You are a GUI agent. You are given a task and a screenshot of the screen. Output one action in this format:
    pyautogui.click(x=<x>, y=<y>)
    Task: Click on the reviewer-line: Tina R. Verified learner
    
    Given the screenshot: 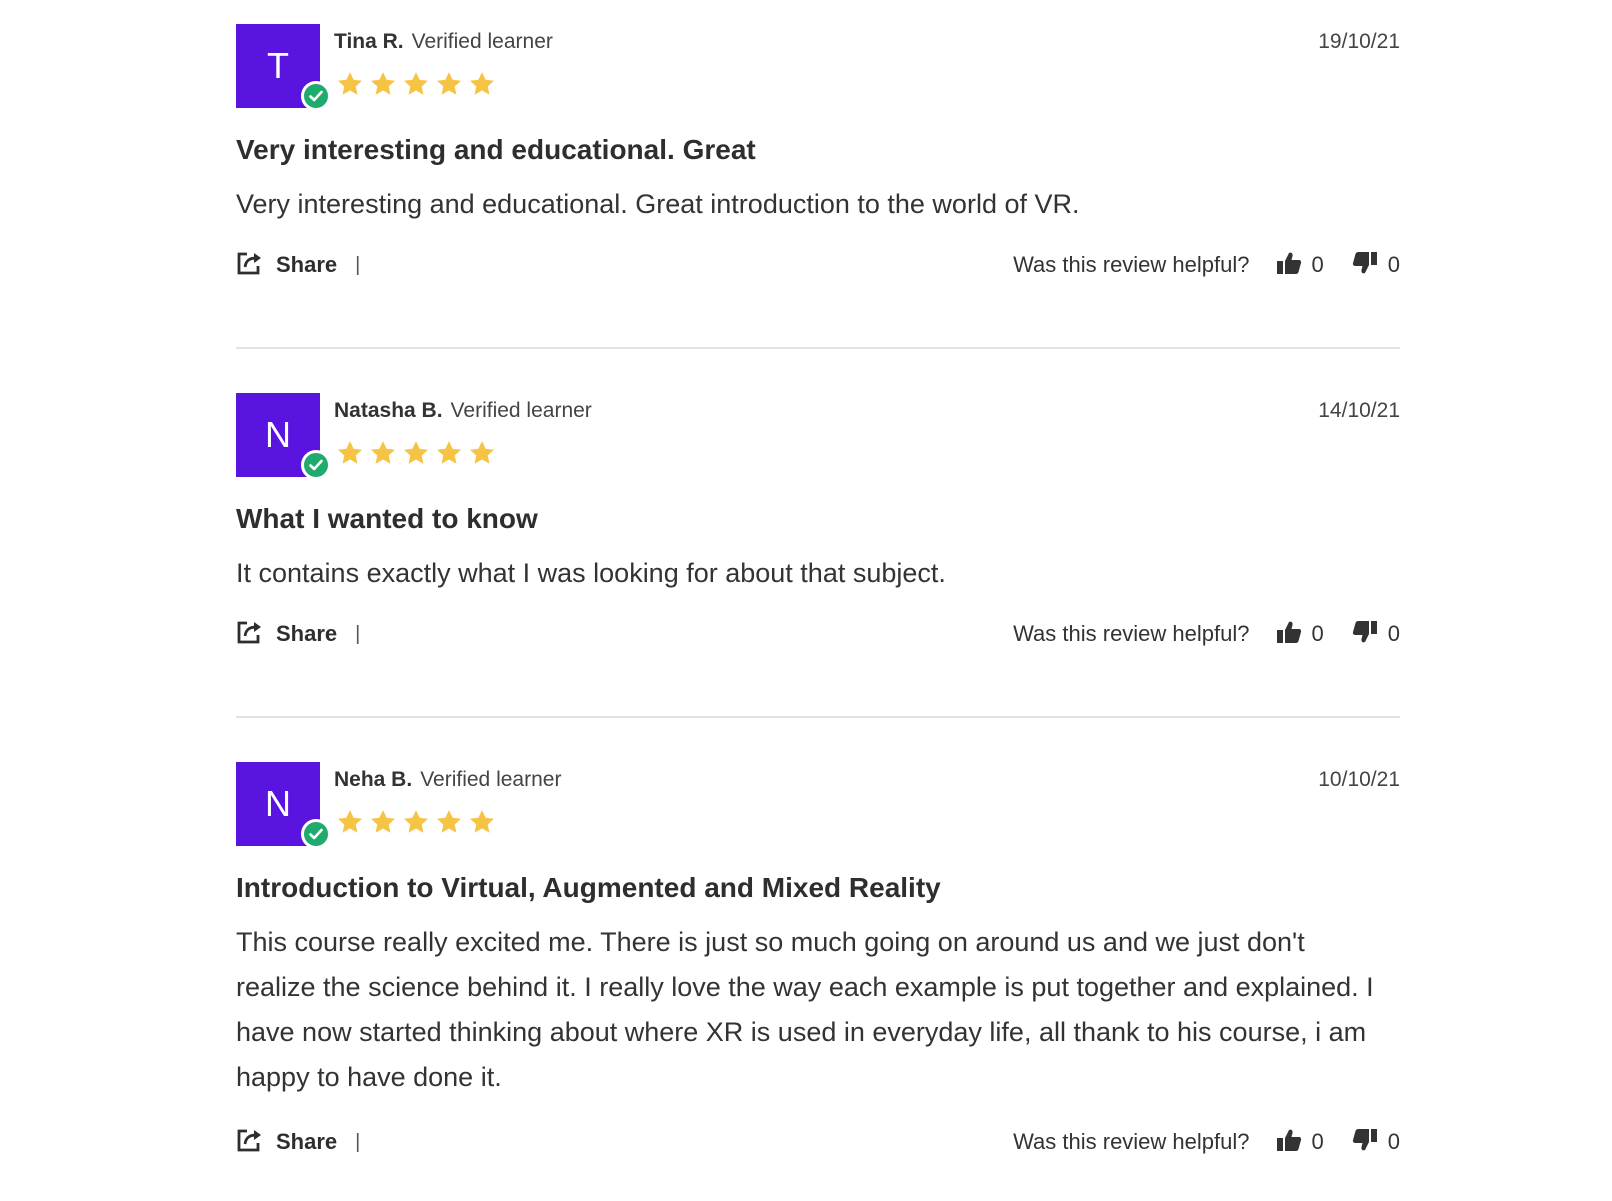 What is the action you would take?
    pyautogui.click(x=443, y=42)
    